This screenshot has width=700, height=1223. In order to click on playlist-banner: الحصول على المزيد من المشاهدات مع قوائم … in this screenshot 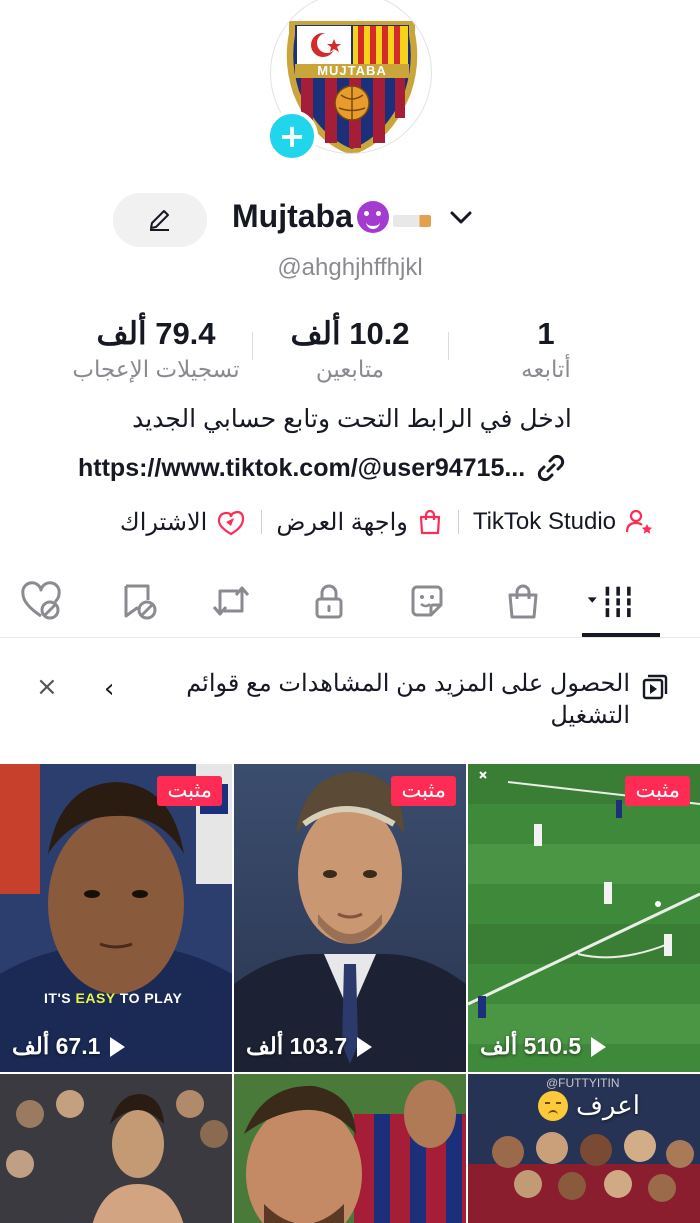, I will do `click(350, 704)`.